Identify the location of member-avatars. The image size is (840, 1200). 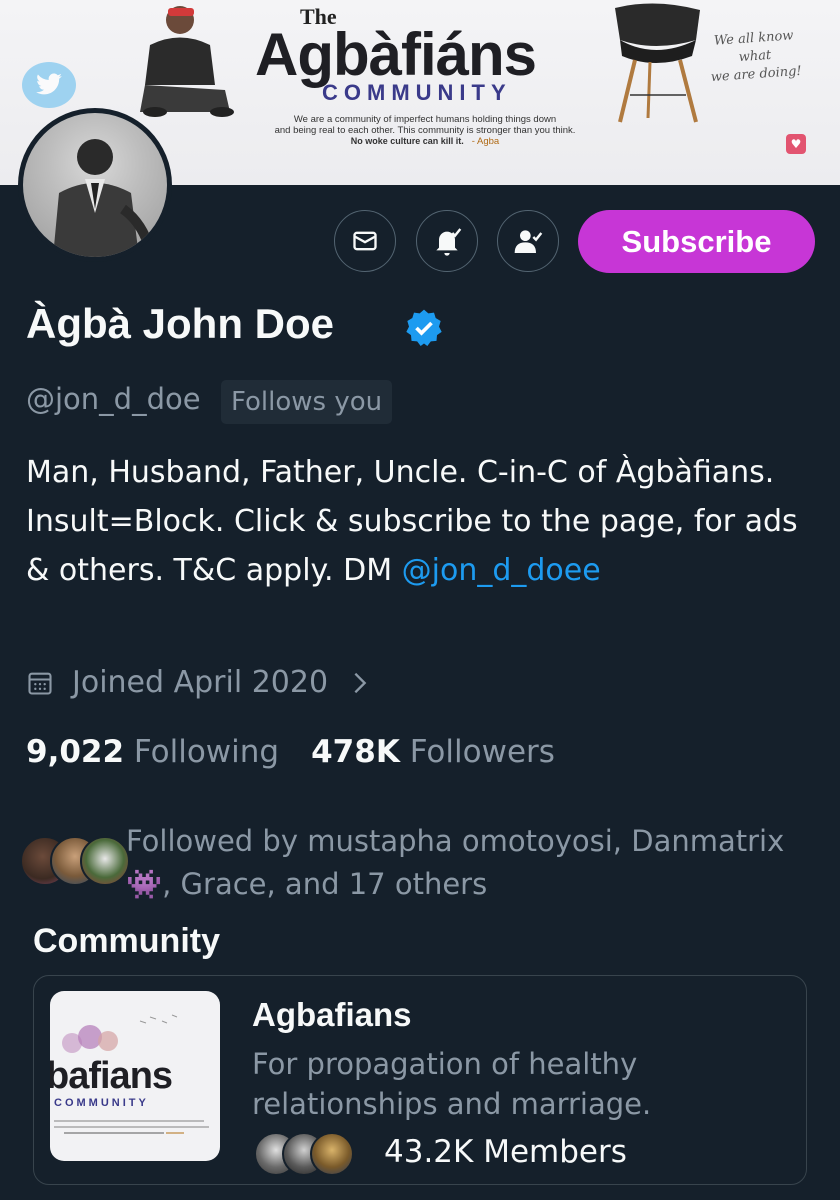
(314, 1154).